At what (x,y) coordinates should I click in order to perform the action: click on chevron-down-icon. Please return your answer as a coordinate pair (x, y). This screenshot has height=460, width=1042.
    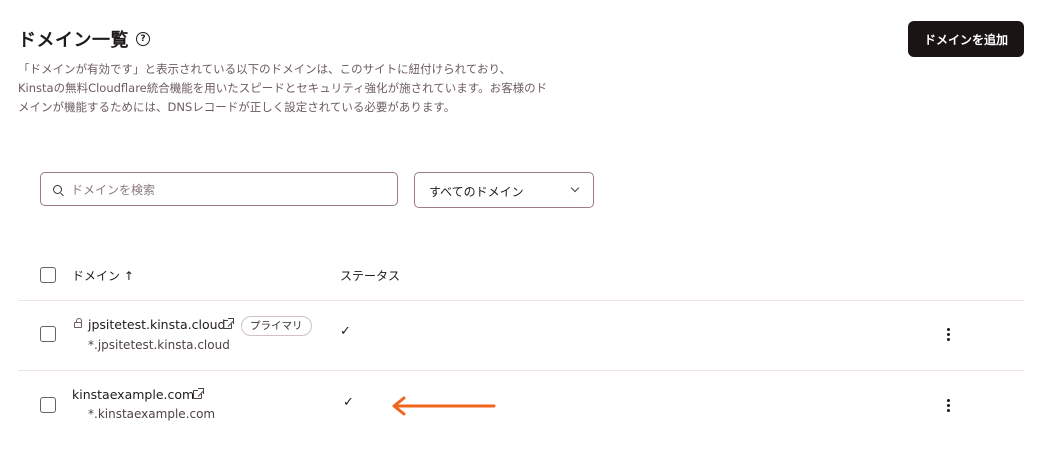
    Looking at the image, I should click on (575, 188).